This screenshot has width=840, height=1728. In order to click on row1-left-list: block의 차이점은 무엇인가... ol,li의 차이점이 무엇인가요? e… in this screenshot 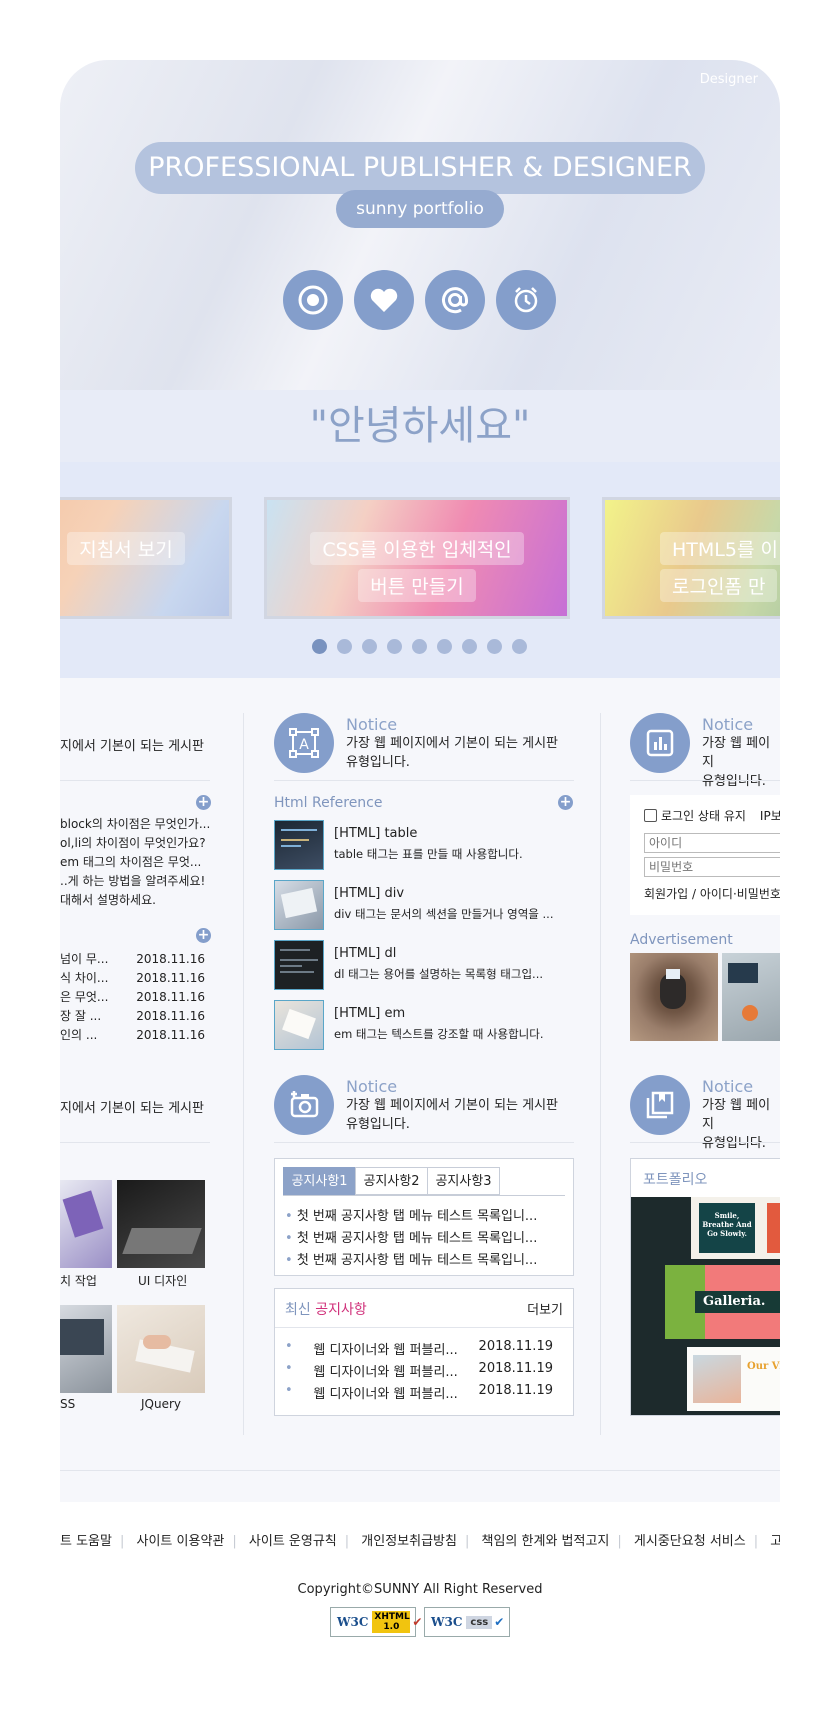, I will do `click(135, 862)`.